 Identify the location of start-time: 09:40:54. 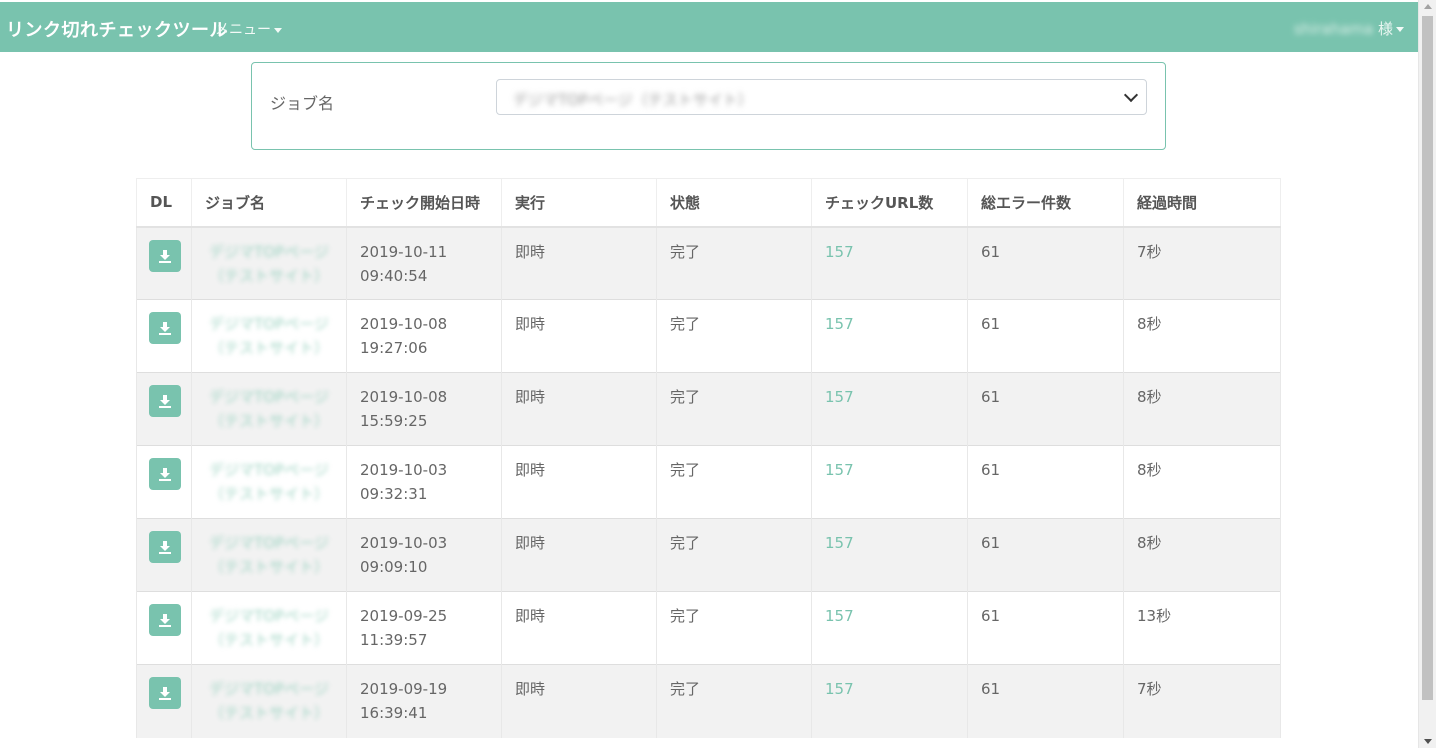
(394, 275).